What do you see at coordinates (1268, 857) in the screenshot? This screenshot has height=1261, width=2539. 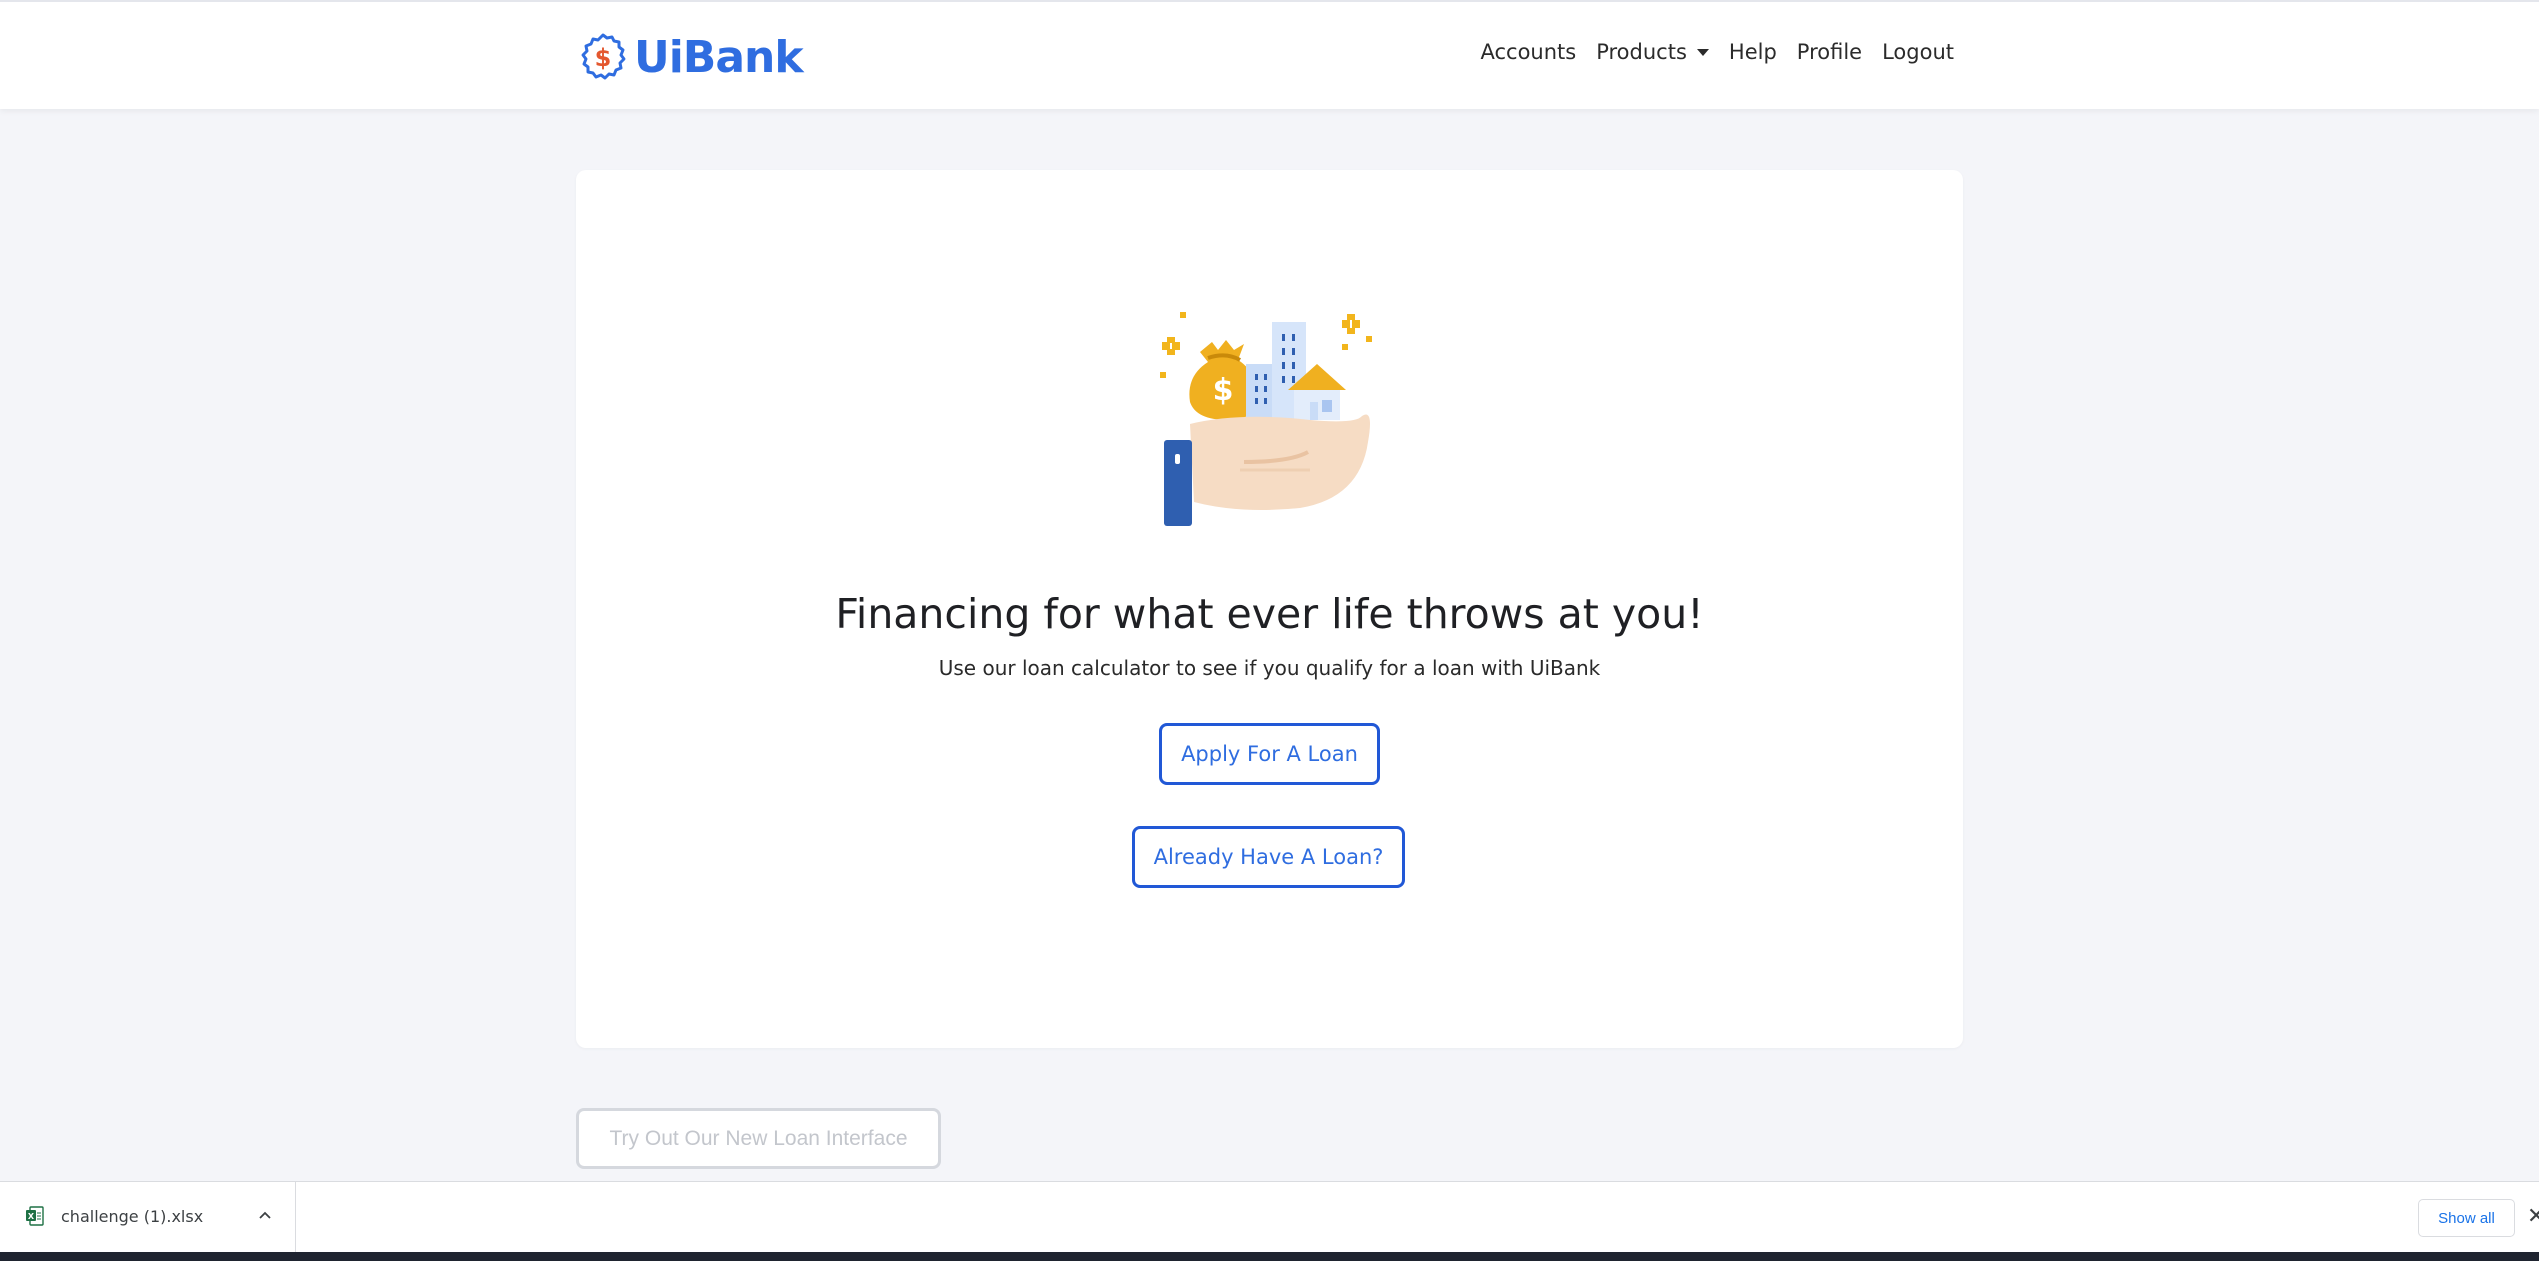 I see `already-have-loan-button: Already Have A Loan?` at bounding box center [1268, 857].